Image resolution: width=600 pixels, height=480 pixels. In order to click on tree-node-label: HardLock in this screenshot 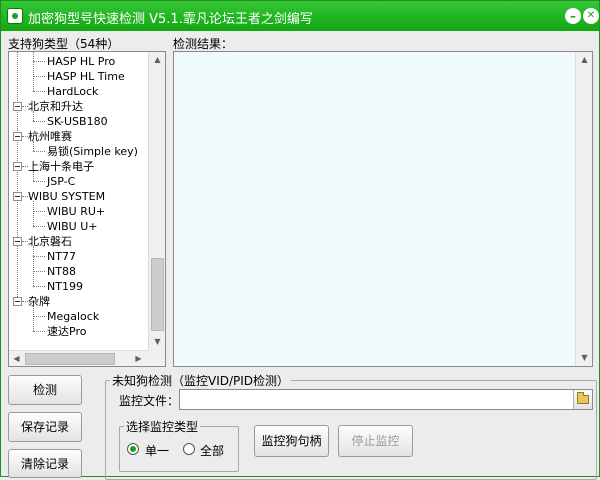, I will do `click(73, 91)`.